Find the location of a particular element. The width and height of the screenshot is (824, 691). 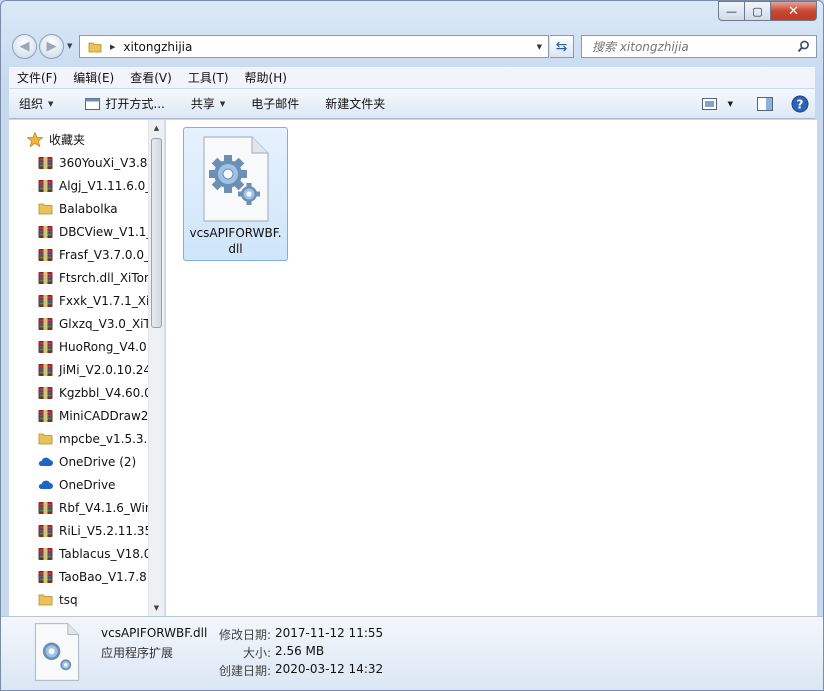

search-icon is located at coordinates (803, 46).